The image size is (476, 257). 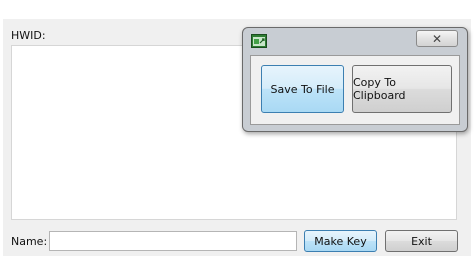 What do you see at coordinates (29, 241) in the screenshot?
I see `name-label: Name:` at bounding box center [29, 241].